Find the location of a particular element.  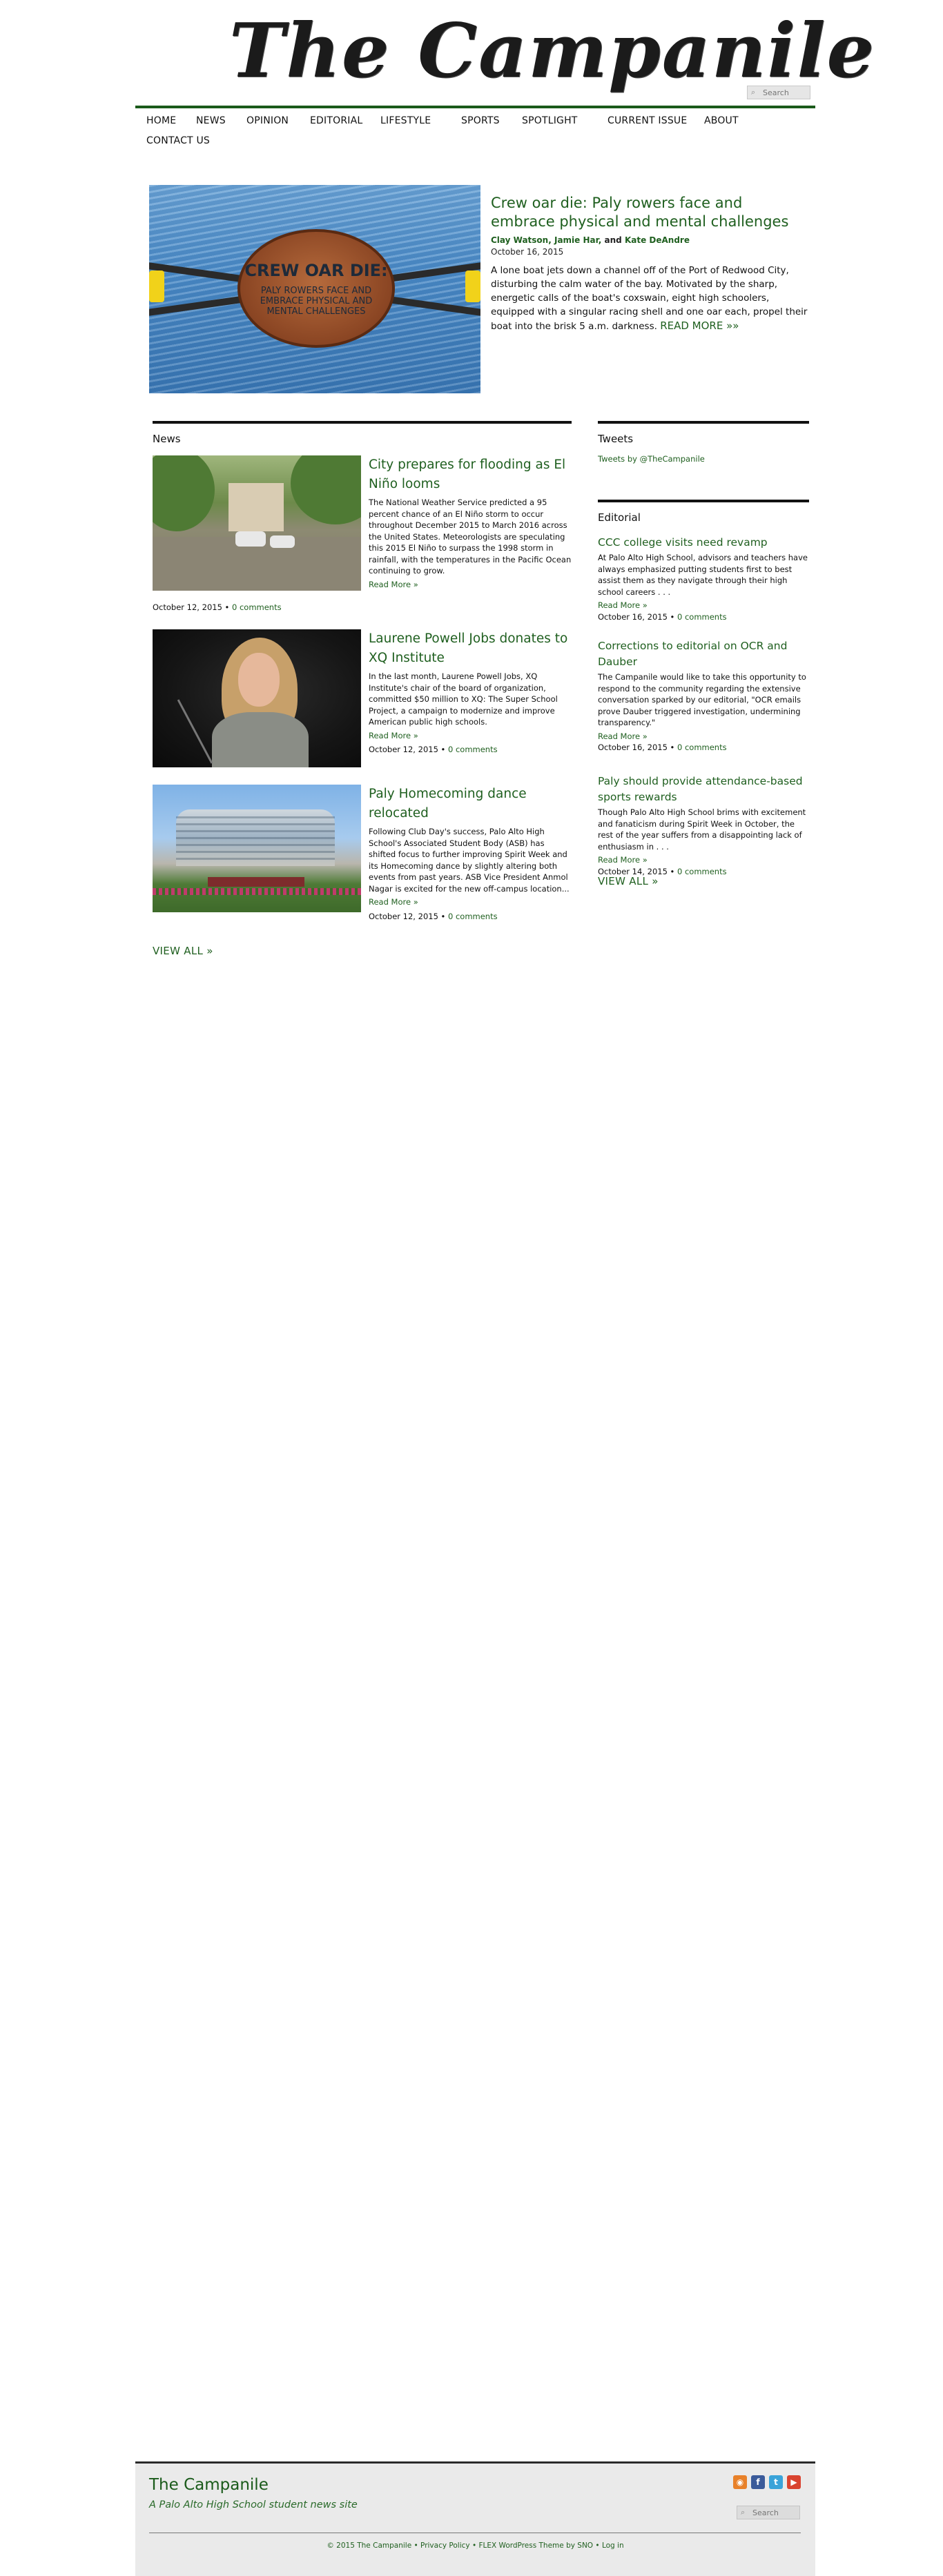

login-link: Log in is located at coordinates (613, 2545).